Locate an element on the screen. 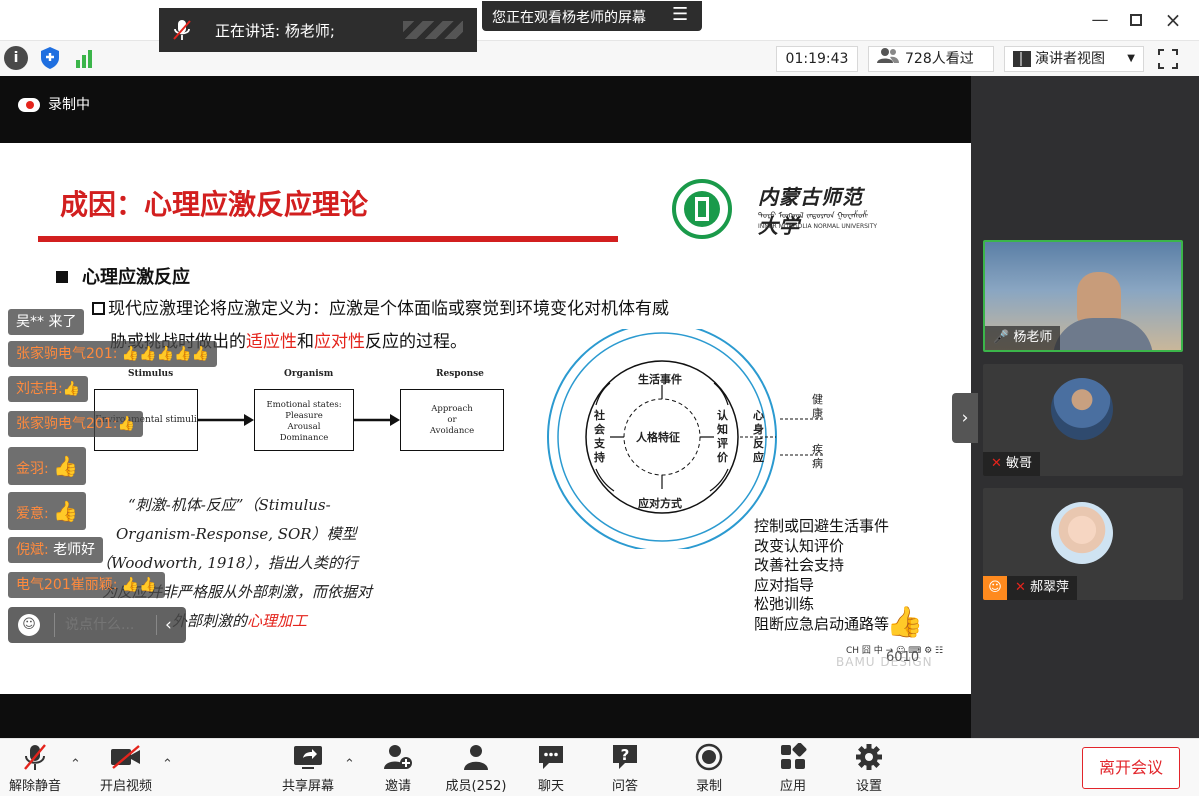 This screenshot has width=1199, height=796. chat-bubble-icon is located at coordinates (551, 757).